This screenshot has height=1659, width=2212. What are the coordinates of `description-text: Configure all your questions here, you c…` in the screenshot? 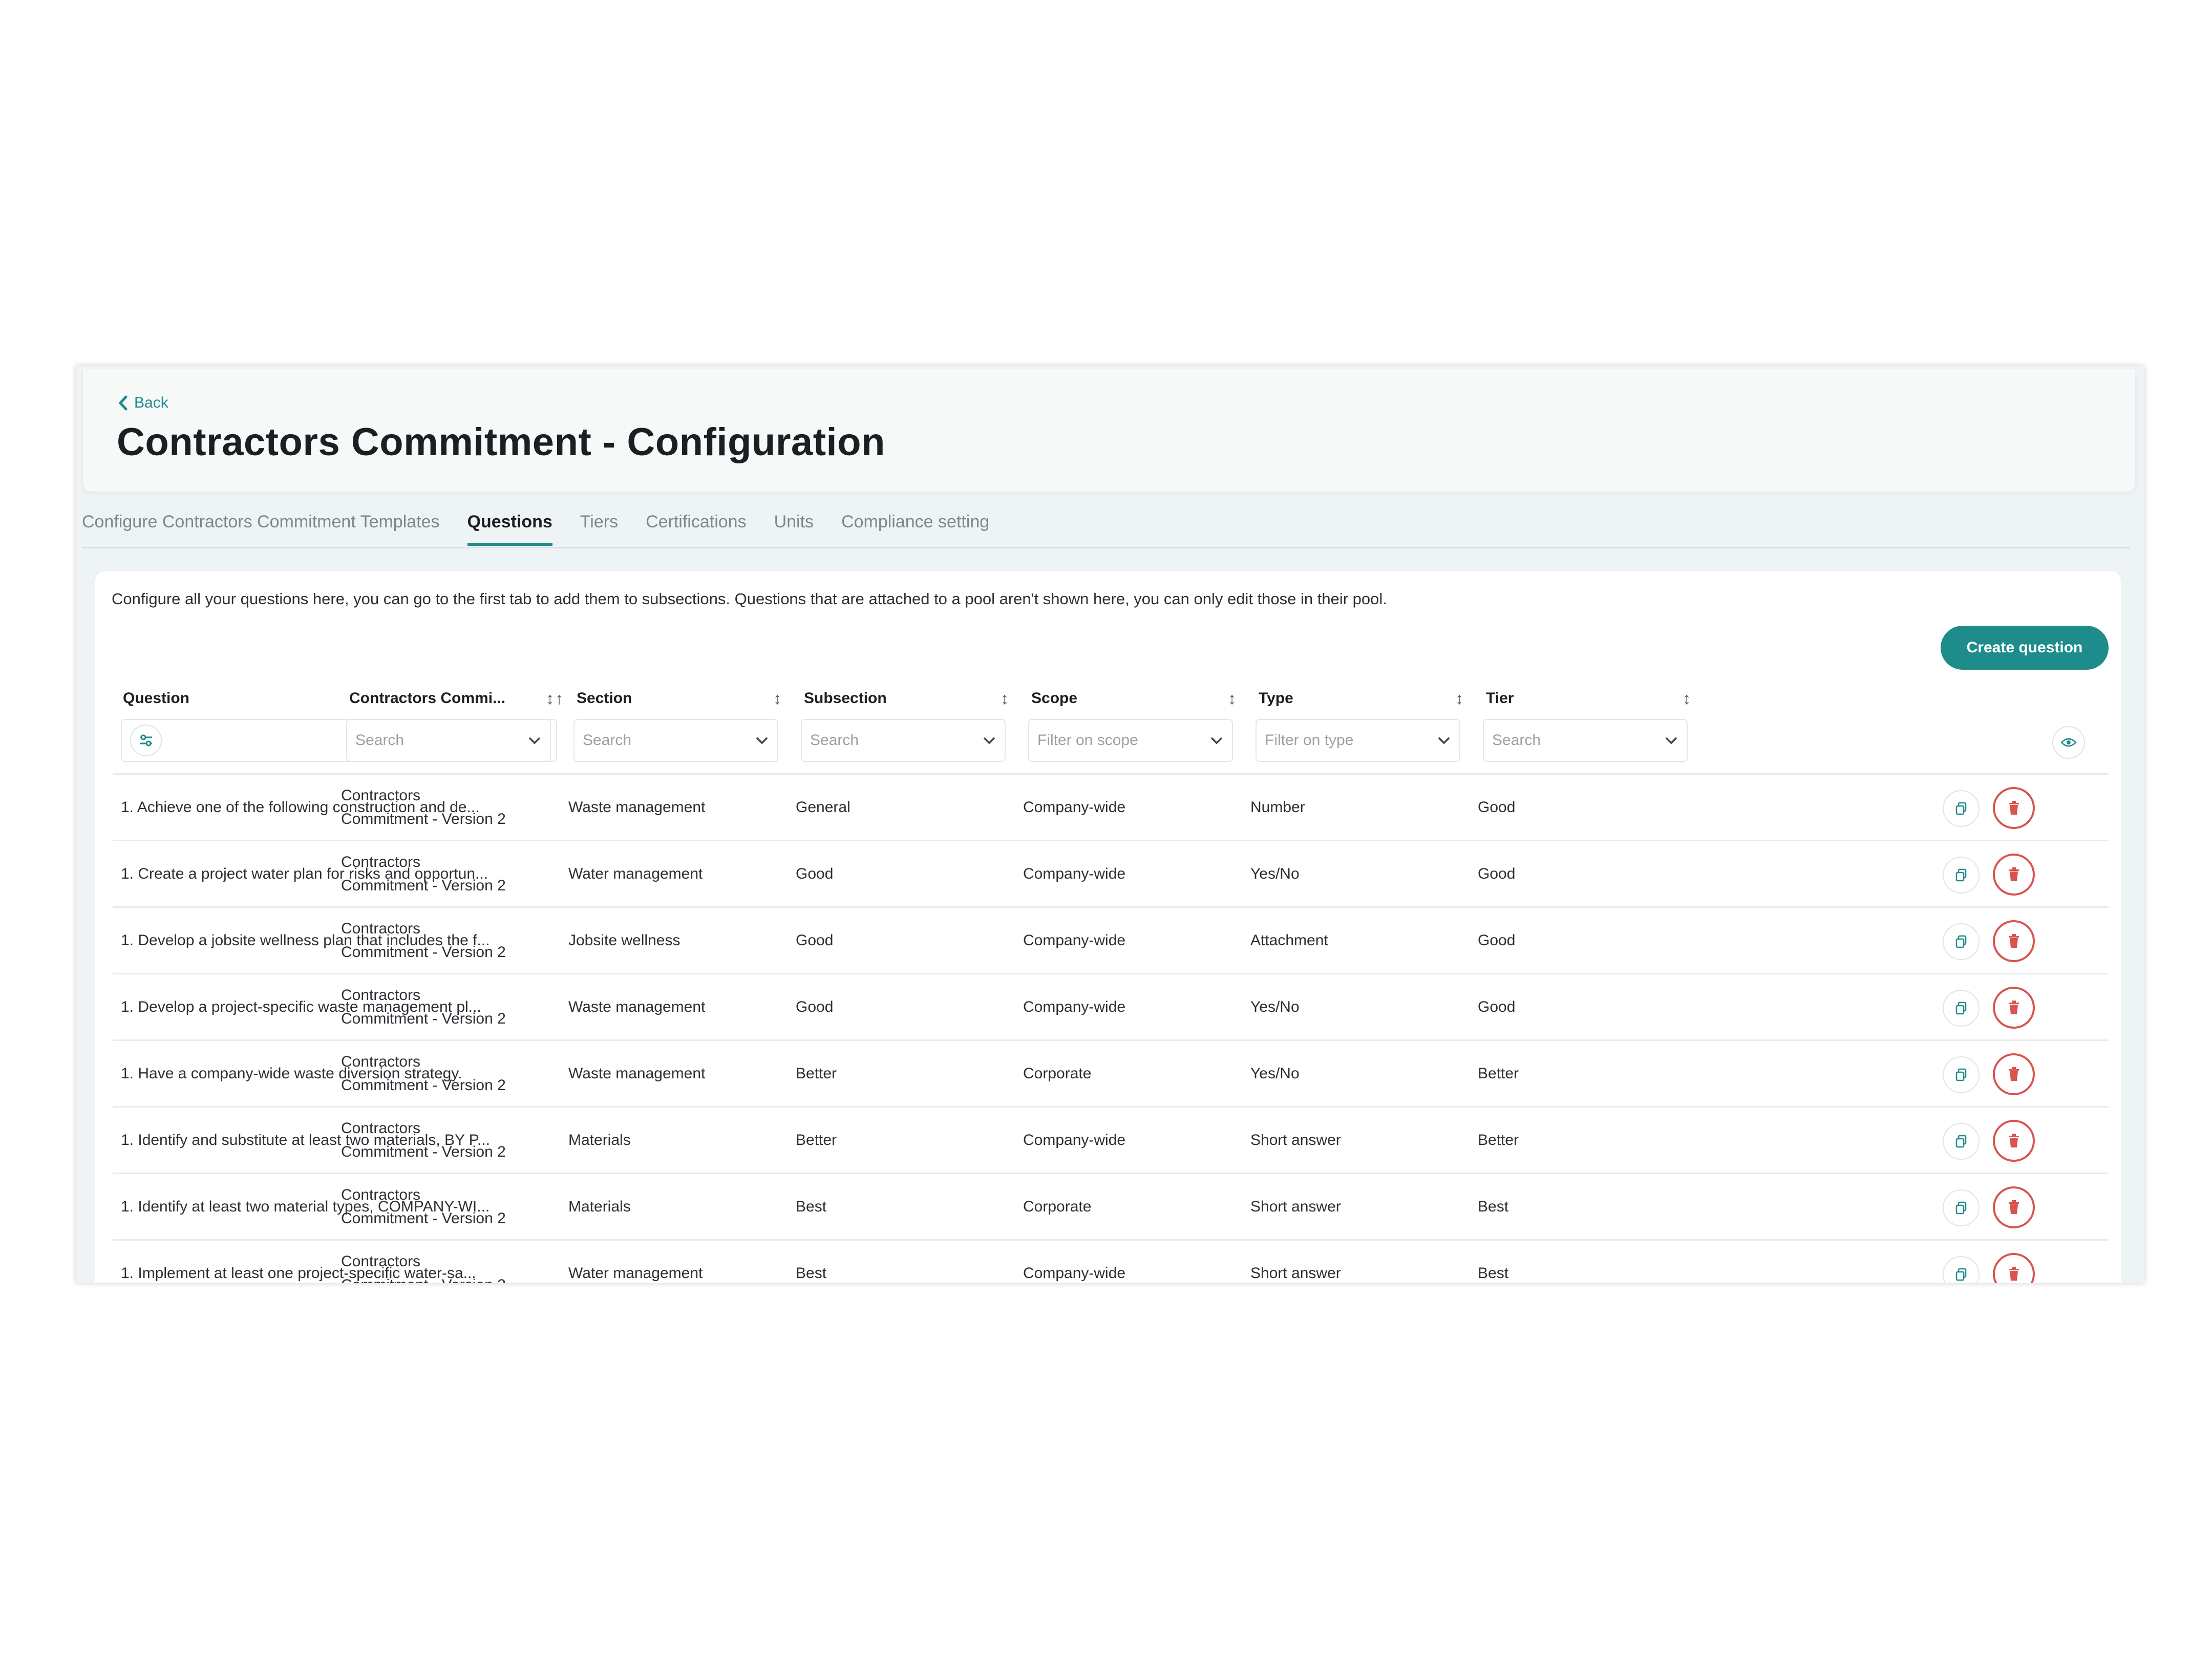 It's located at (749, 599).